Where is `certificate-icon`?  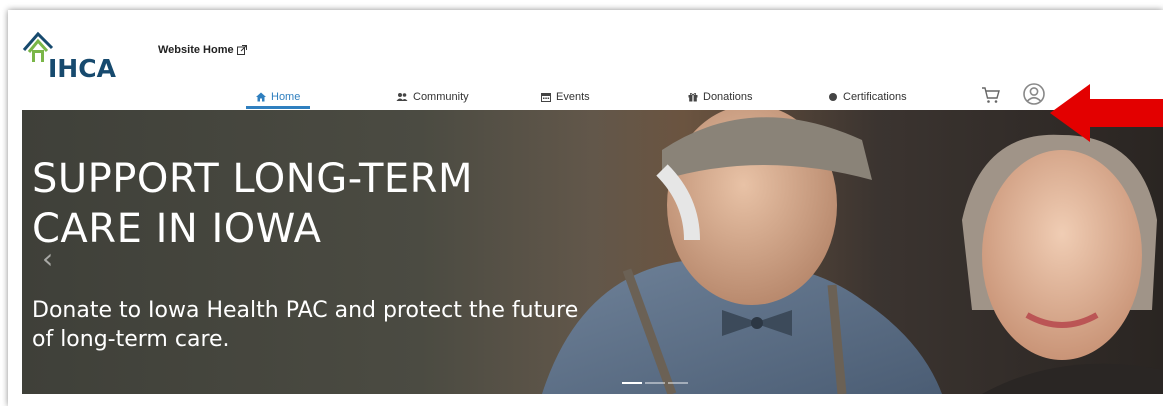
certificate-icon is located at coordinates (833, 97).